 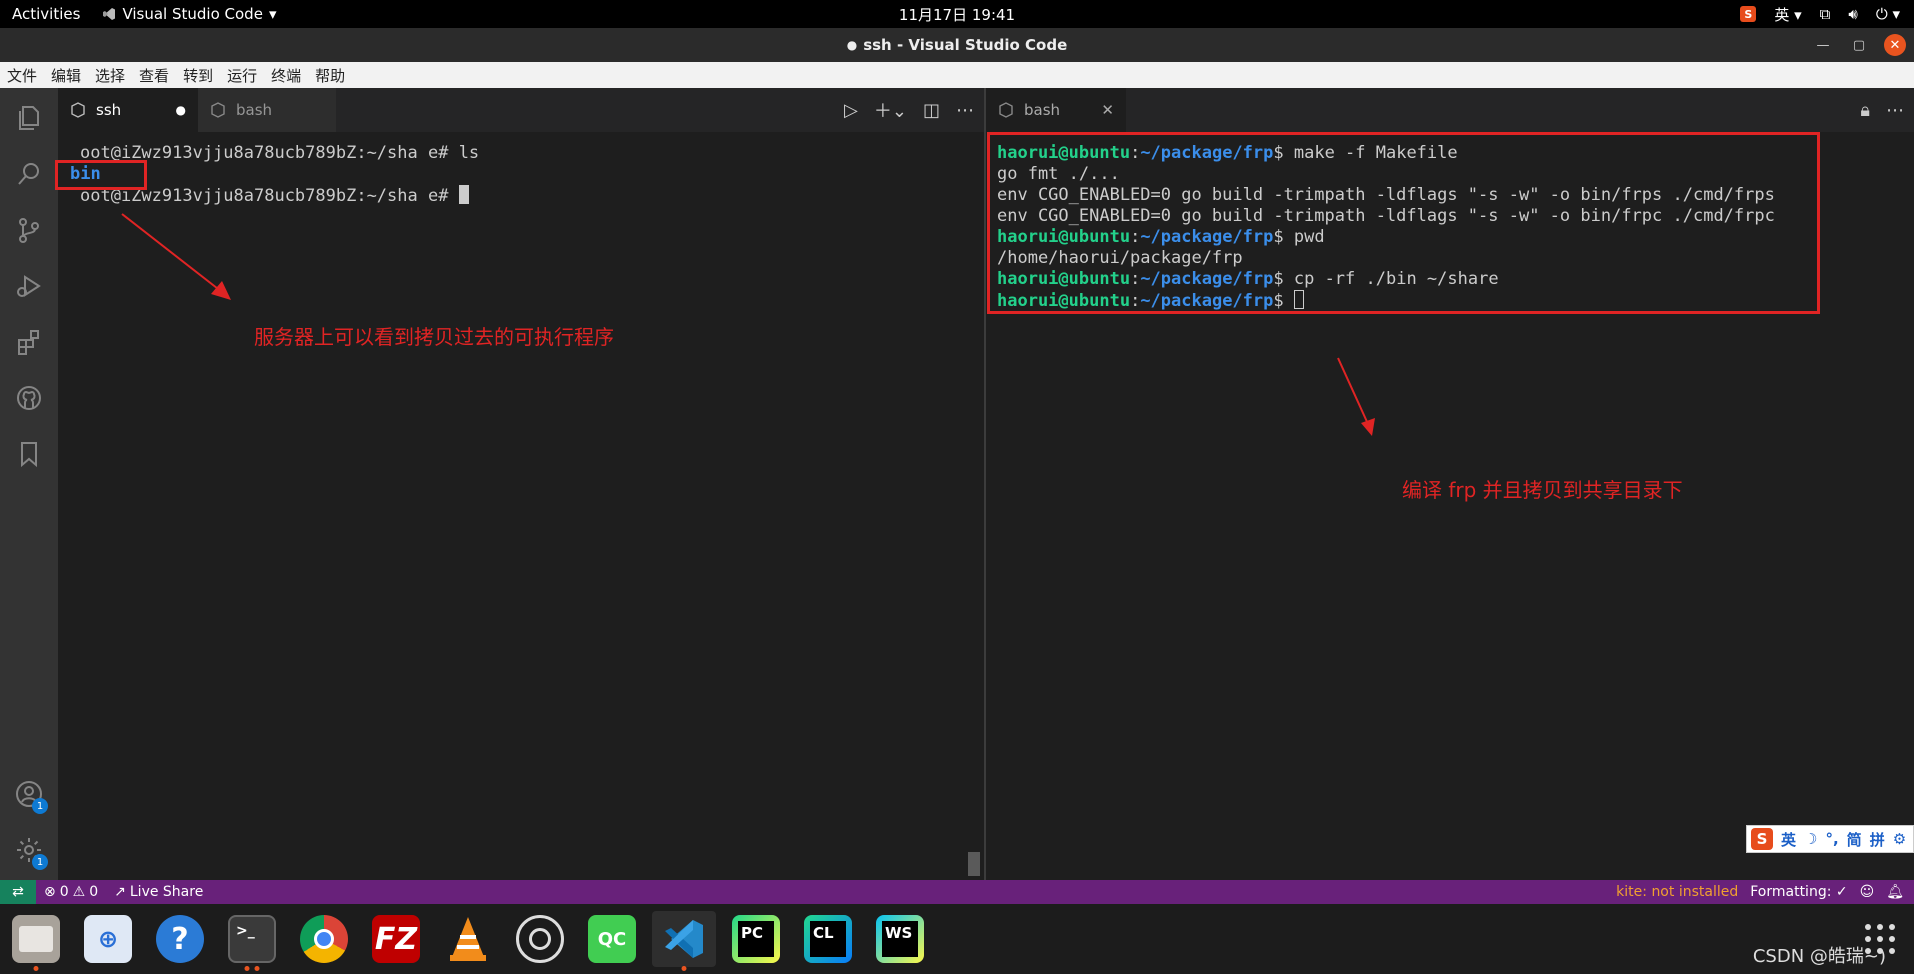 I want to click on input-method-menu: 英 ▾, so click(x=1787, y=14).